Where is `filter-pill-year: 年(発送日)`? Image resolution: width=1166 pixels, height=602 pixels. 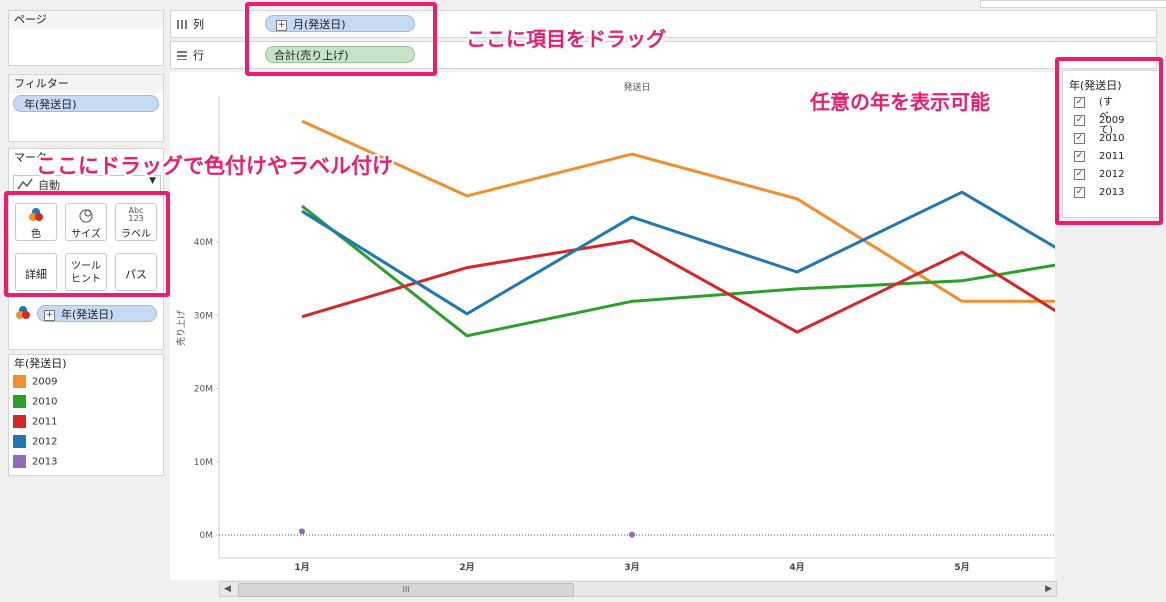 filter-pill-year: 年(発送日) is located at coordinates (86, 103).